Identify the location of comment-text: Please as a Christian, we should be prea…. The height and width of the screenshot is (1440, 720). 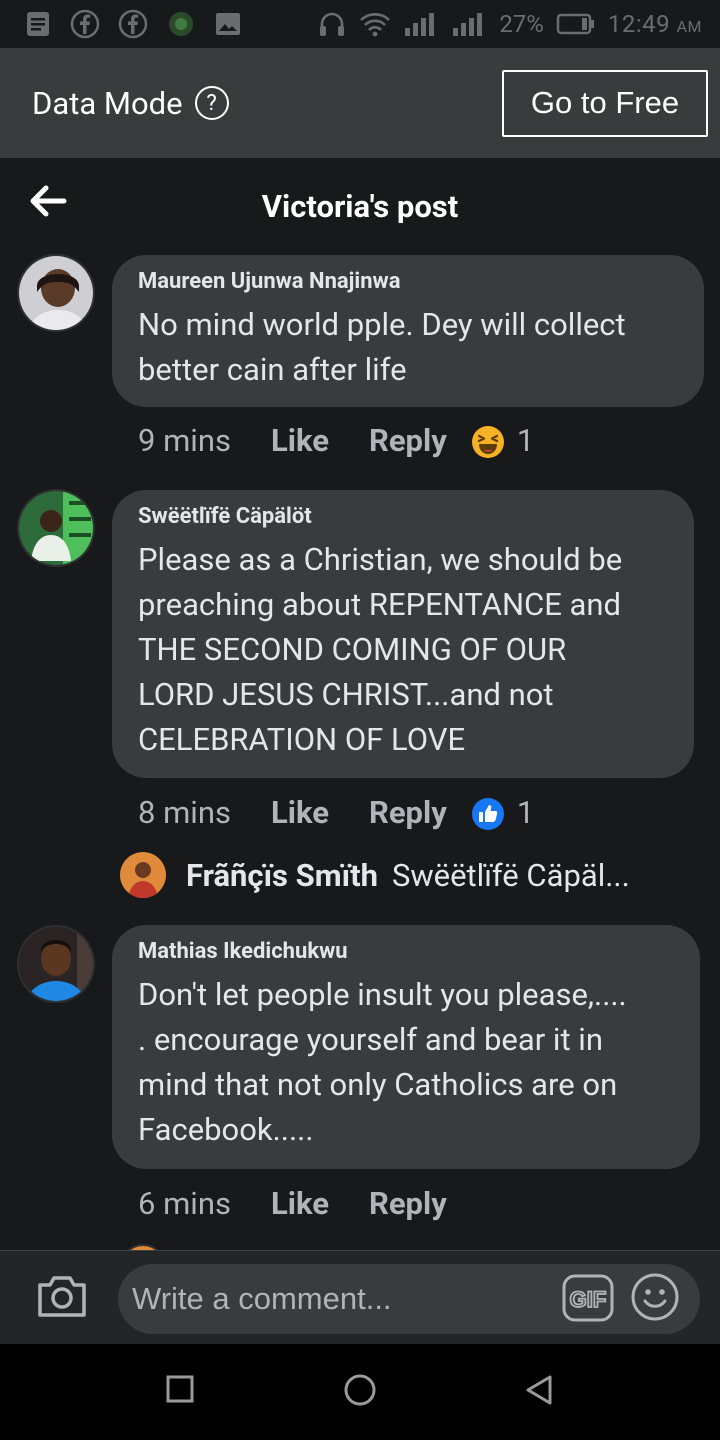
(380, 649).